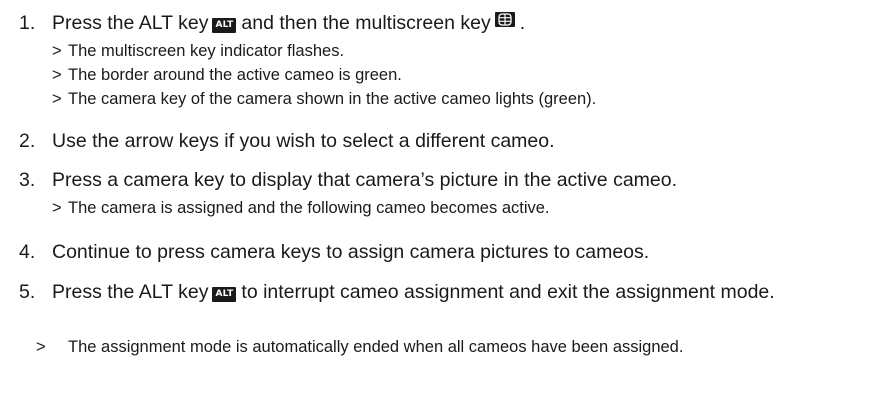 Image resolution: width=882 pixels, height=394 pixels. Describe the element at coordinates (27, 252) in the screenshot. I see `step-number: 4.` at that location.